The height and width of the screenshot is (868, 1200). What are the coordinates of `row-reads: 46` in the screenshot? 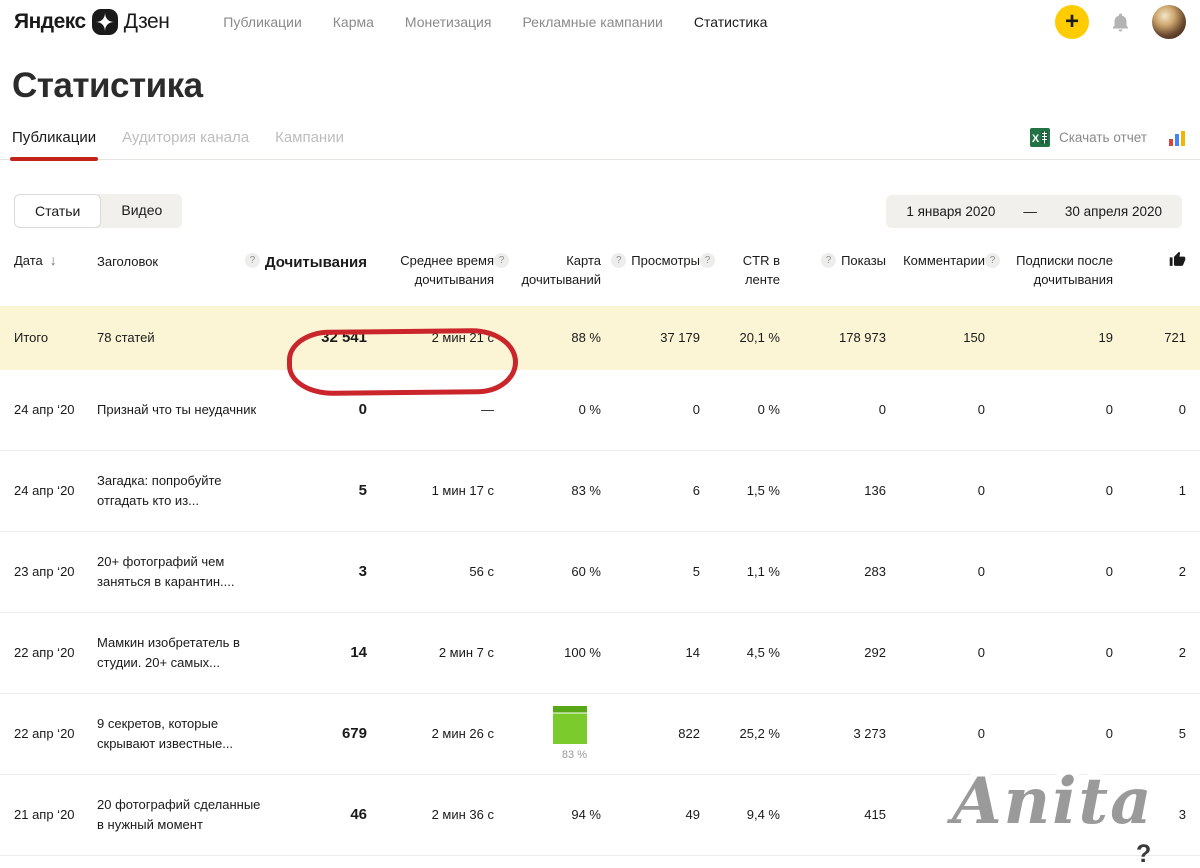 It's located at (358, 815).